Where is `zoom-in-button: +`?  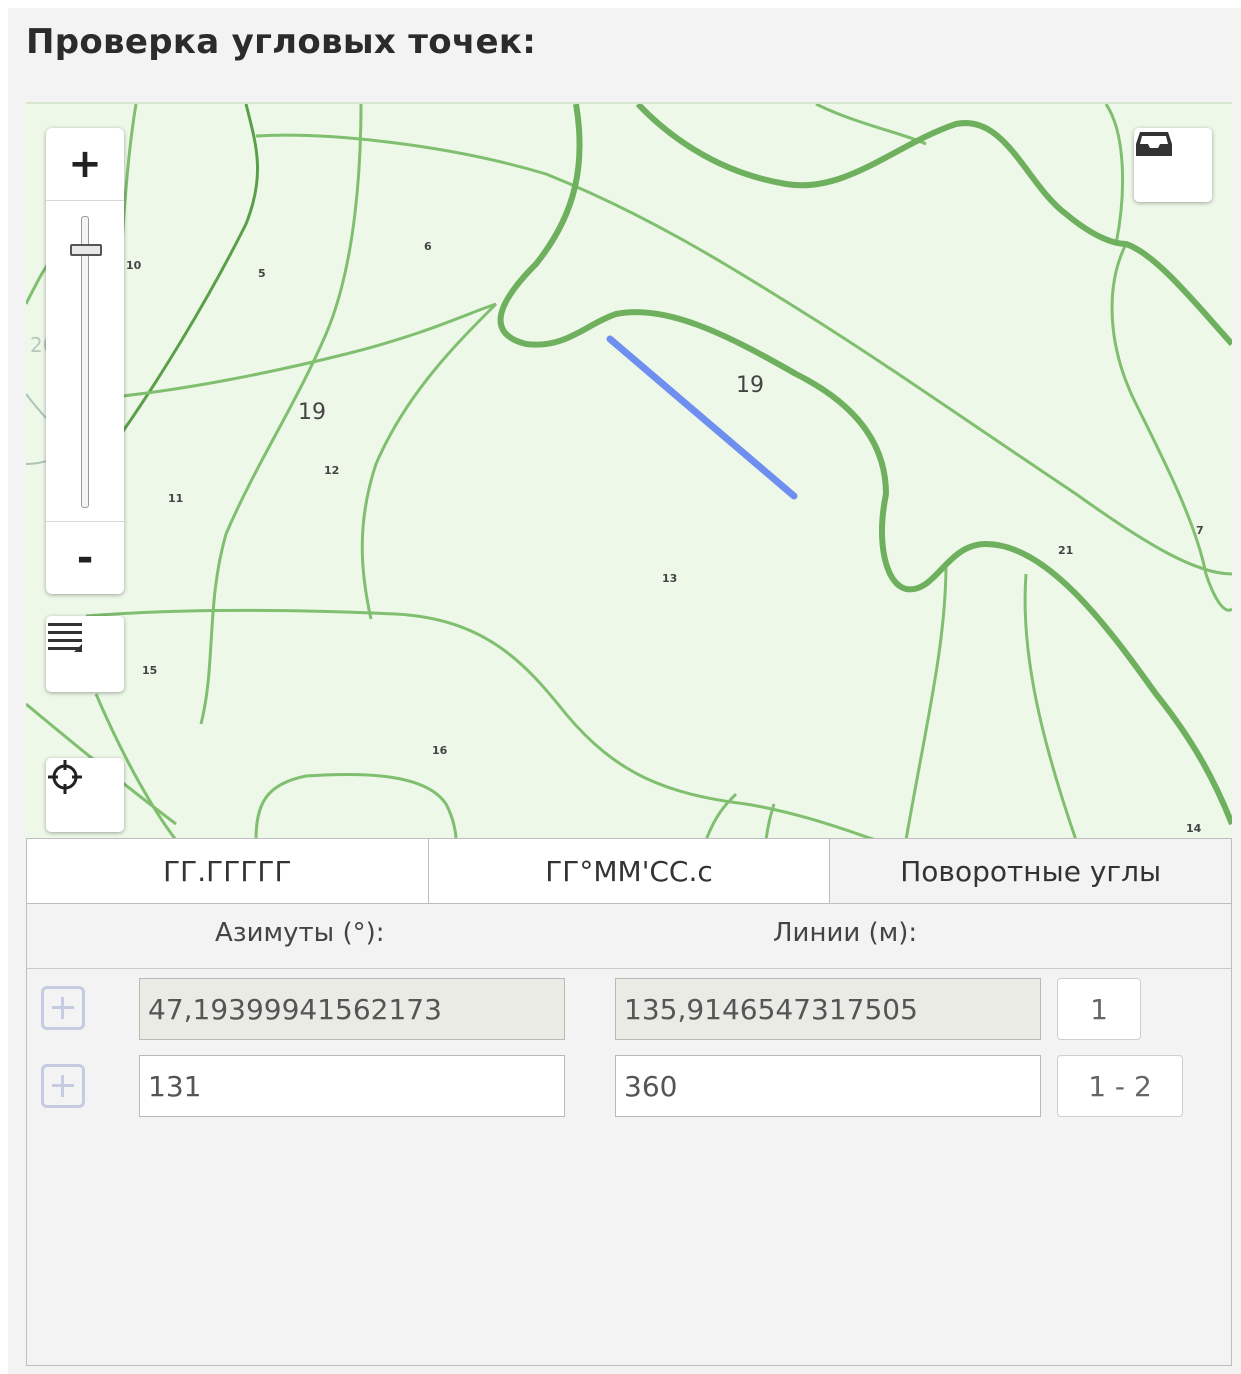
zoom-in-button: + is located at coordinates (85, 164).